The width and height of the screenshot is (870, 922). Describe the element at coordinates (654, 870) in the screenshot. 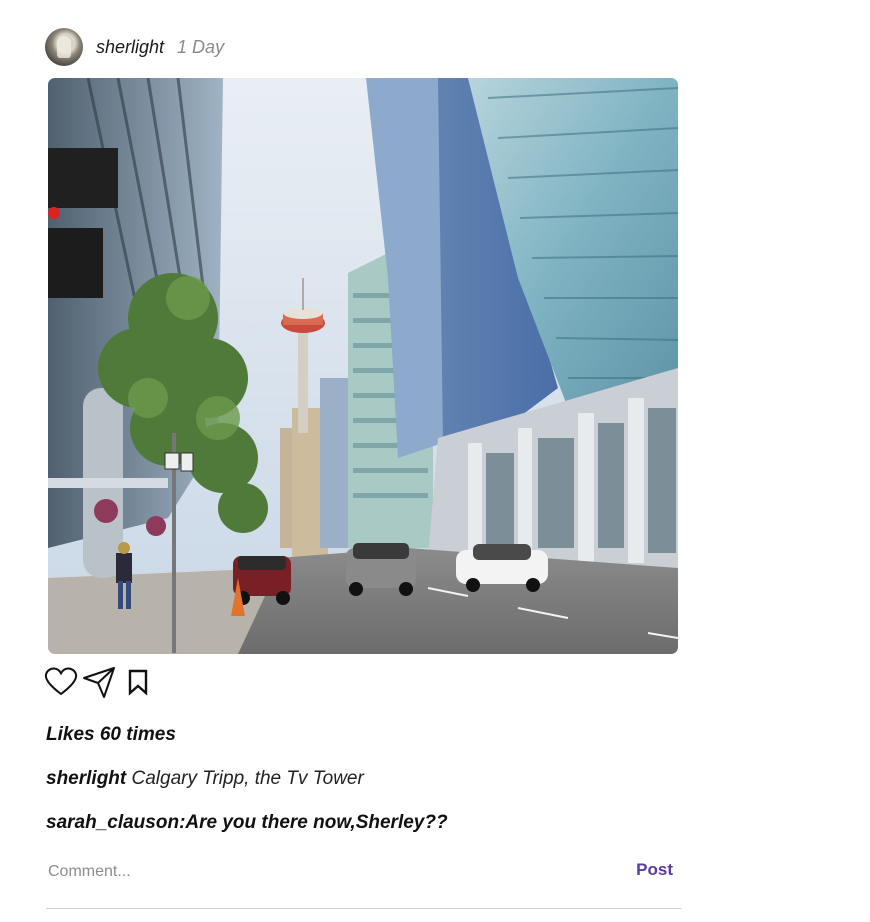

I see `post-comment-button: Post` at that location.